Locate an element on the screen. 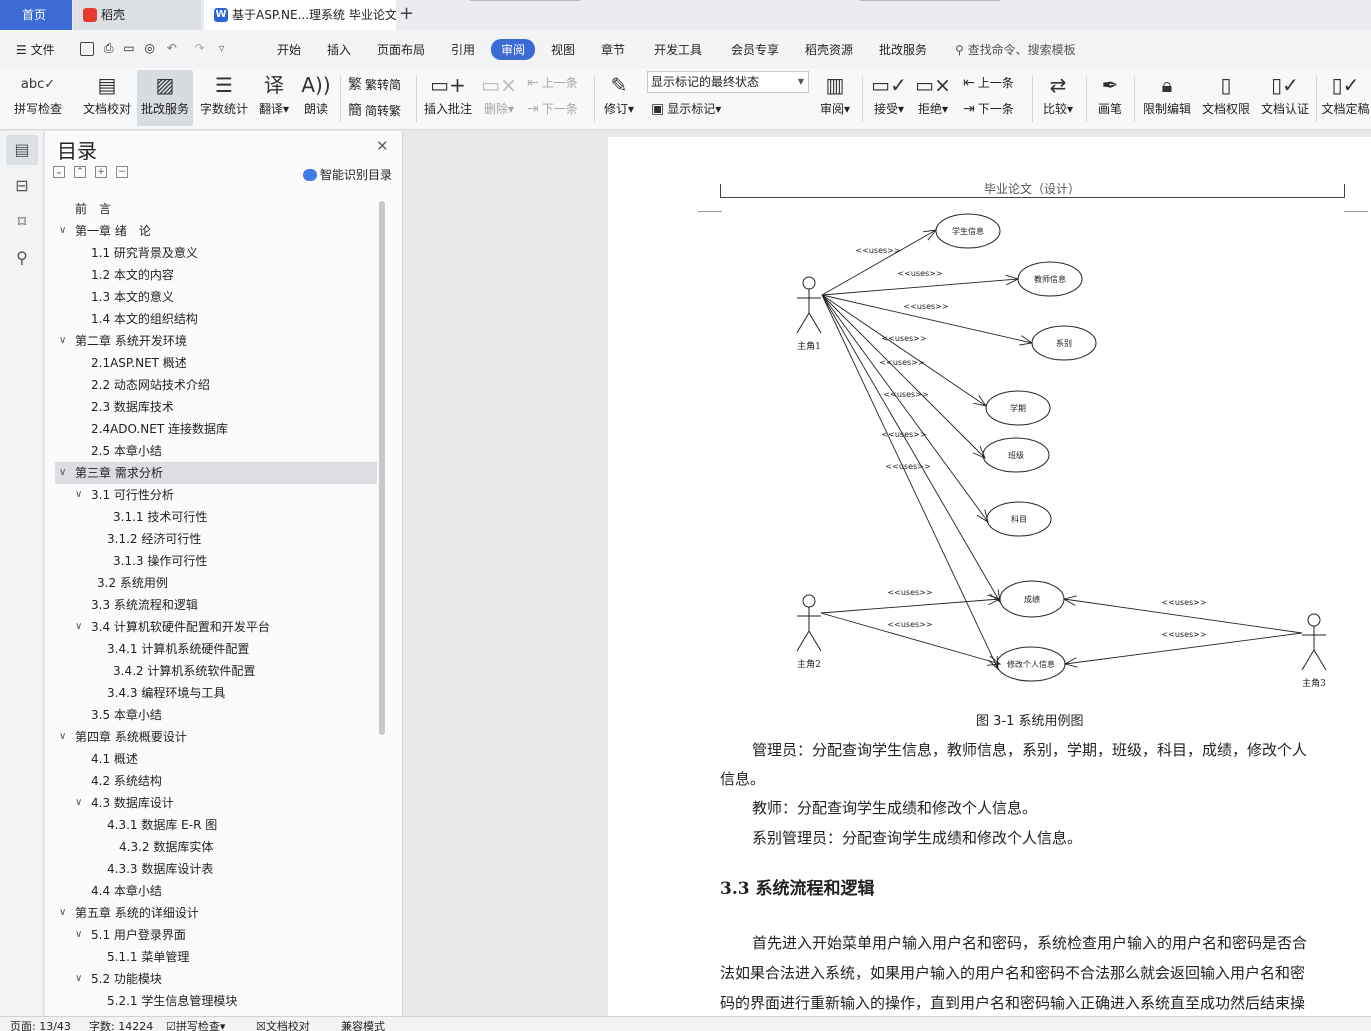 This screenshot has width=1371, height=1031. undo-icon: ↶ is located at coordinates (172, 48).